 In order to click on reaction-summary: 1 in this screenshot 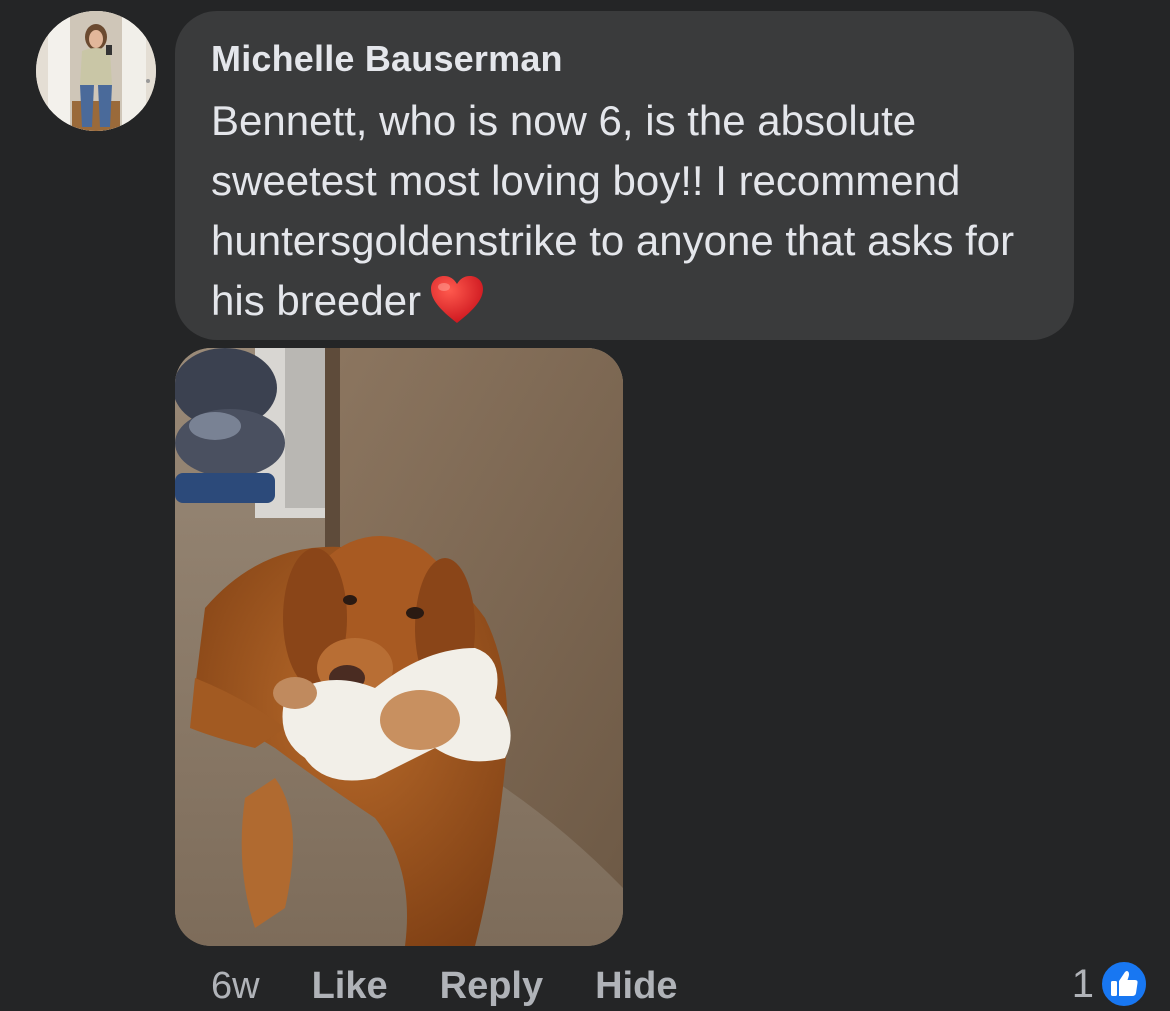, I will do `click(1110, 984)`.